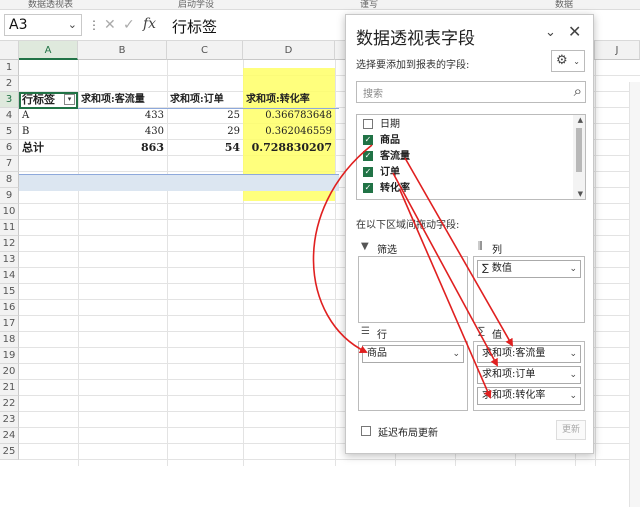  What do you see at coordinates (9, 452) in the screenshot?
I see `row-header: 25` at bounding box center [9, 452].